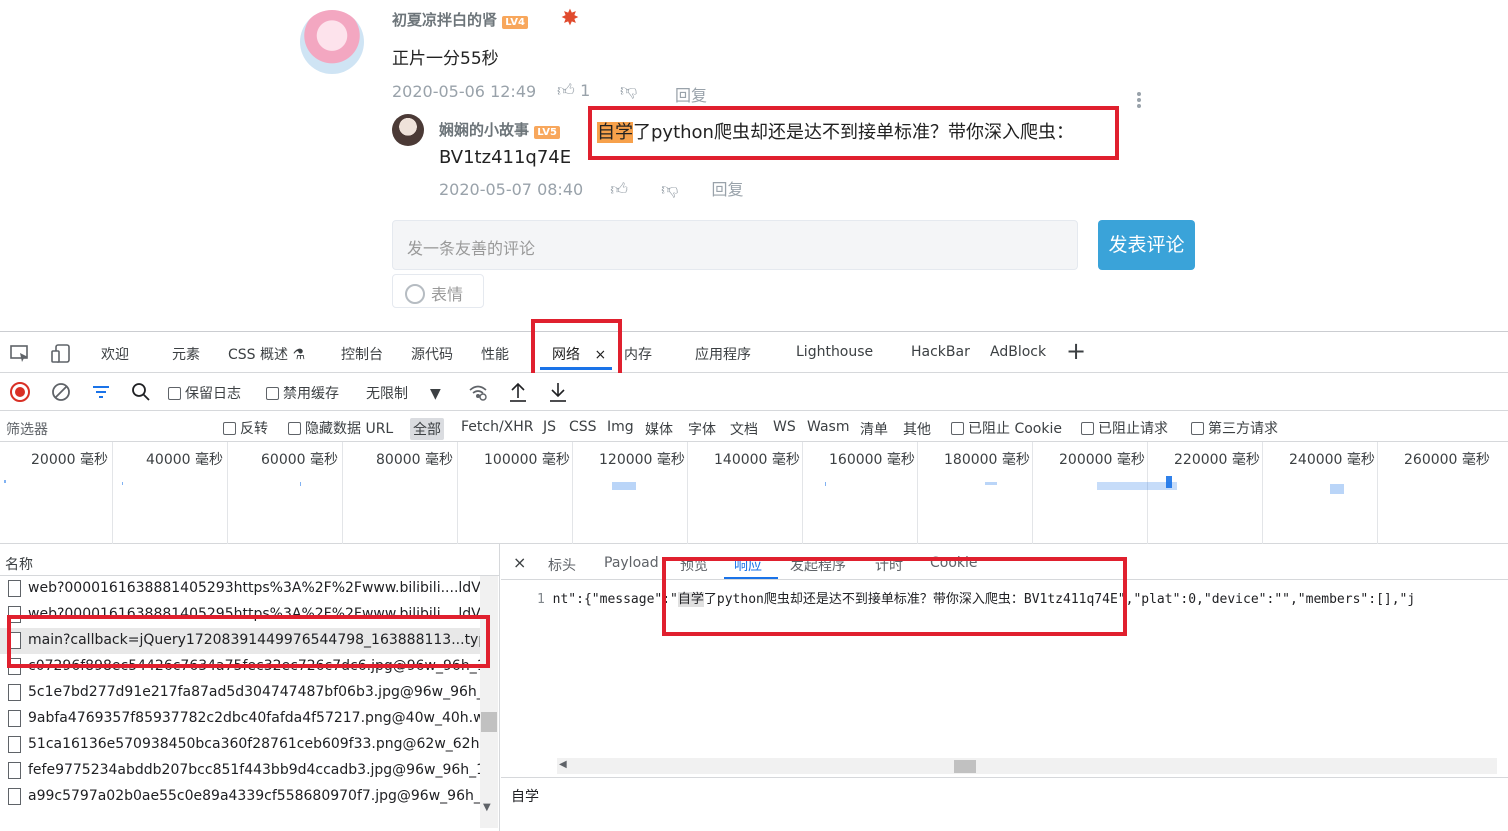  What do you see at coordinates (1102, 460) in the screenshot?
I see `timeline-tick: 200000 毫秒` at bounding box center [1102, 460].